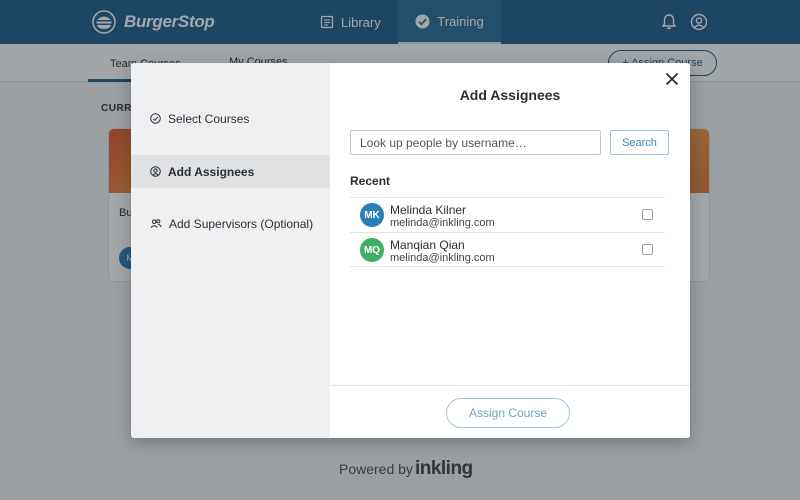 This screenshot has width=800, height=500. I want to click on modal-title: Add Assignees, so click(510, 95).